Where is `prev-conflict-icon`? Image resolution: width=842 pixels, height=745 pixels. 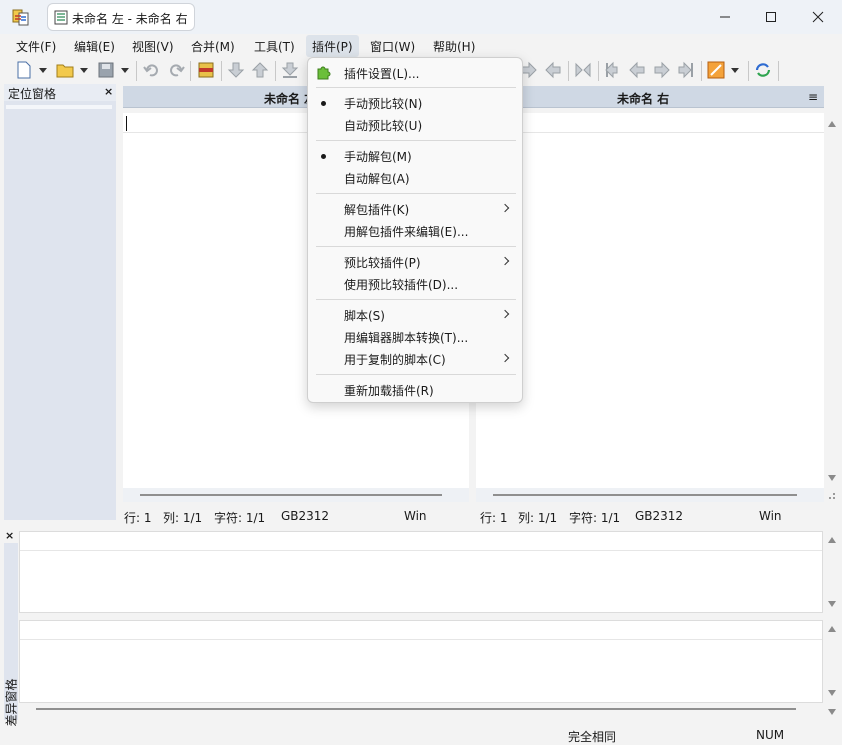 prev-conflict-icon is located at coordinates (637, 70).